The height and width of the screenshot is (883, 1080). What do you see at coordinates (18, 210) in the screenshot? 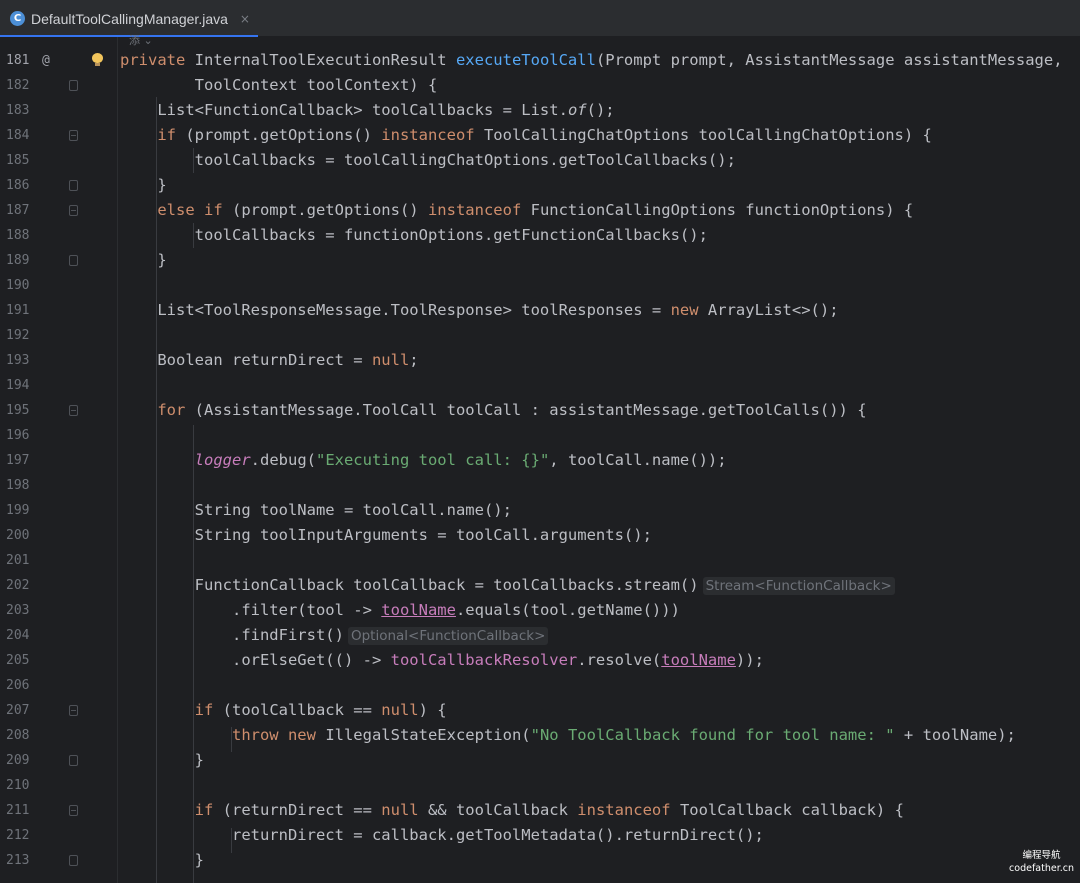
I see `line-number: 187` at bounding box center [18, 210].